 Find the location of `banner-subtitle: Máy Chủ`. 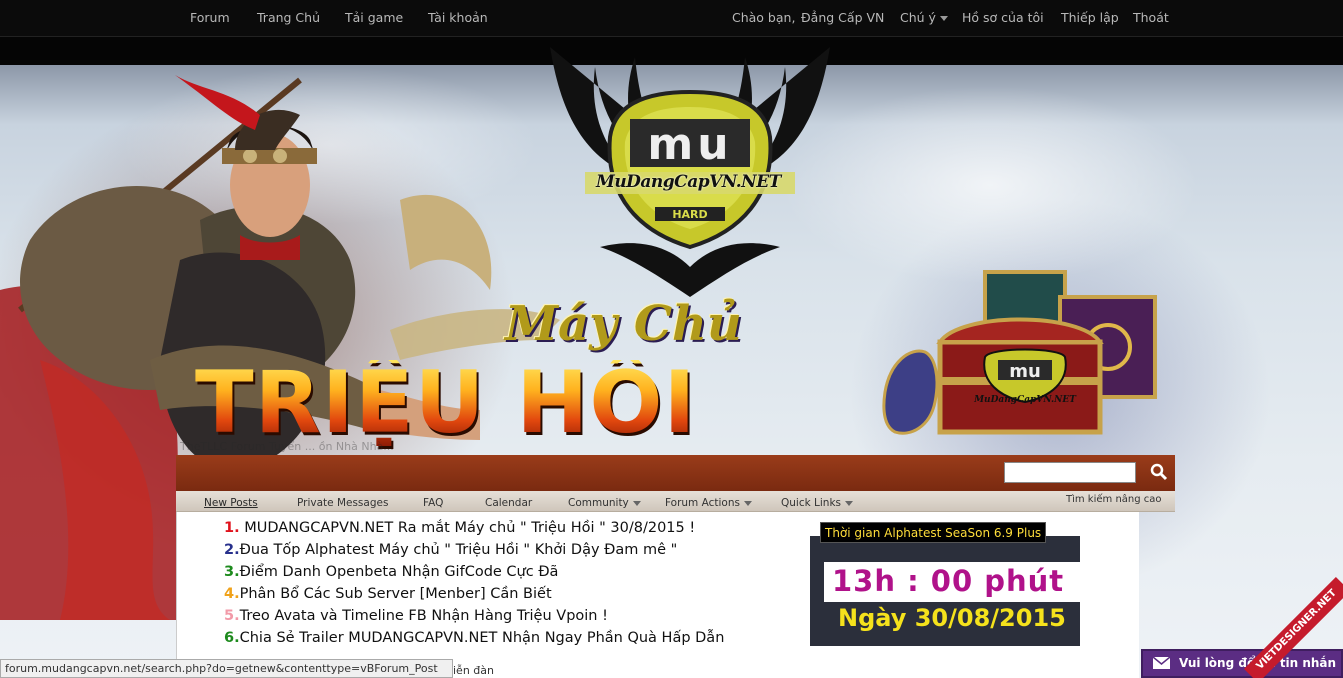

banner-subtitle: Máy Chủ is located at coordinates (623, 324).